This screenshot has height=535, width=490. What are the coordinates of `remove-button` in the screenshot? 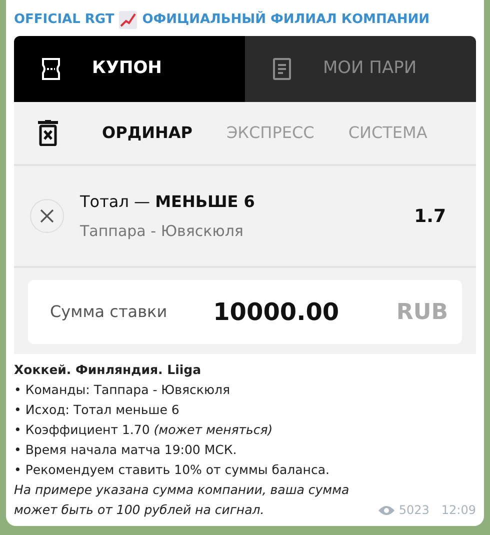 It's located at (47, 216).